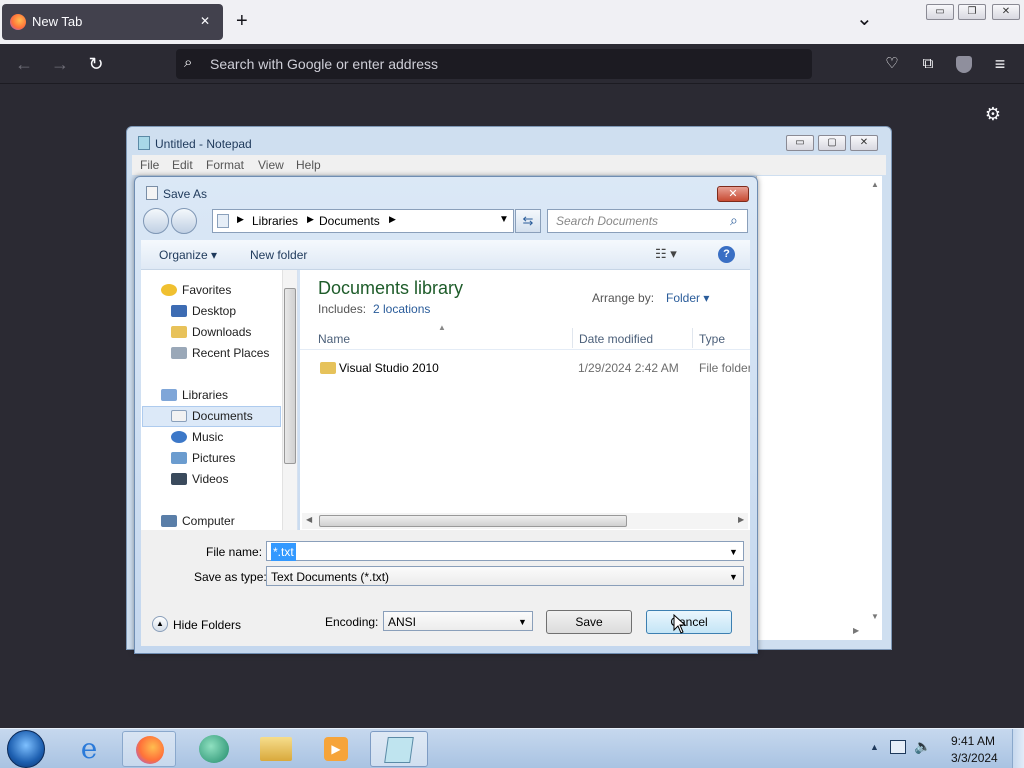  Describe the element at coordinates (275, 221) in the screenshot. I see `breadcrumb-libraries: Libraries` at that location.